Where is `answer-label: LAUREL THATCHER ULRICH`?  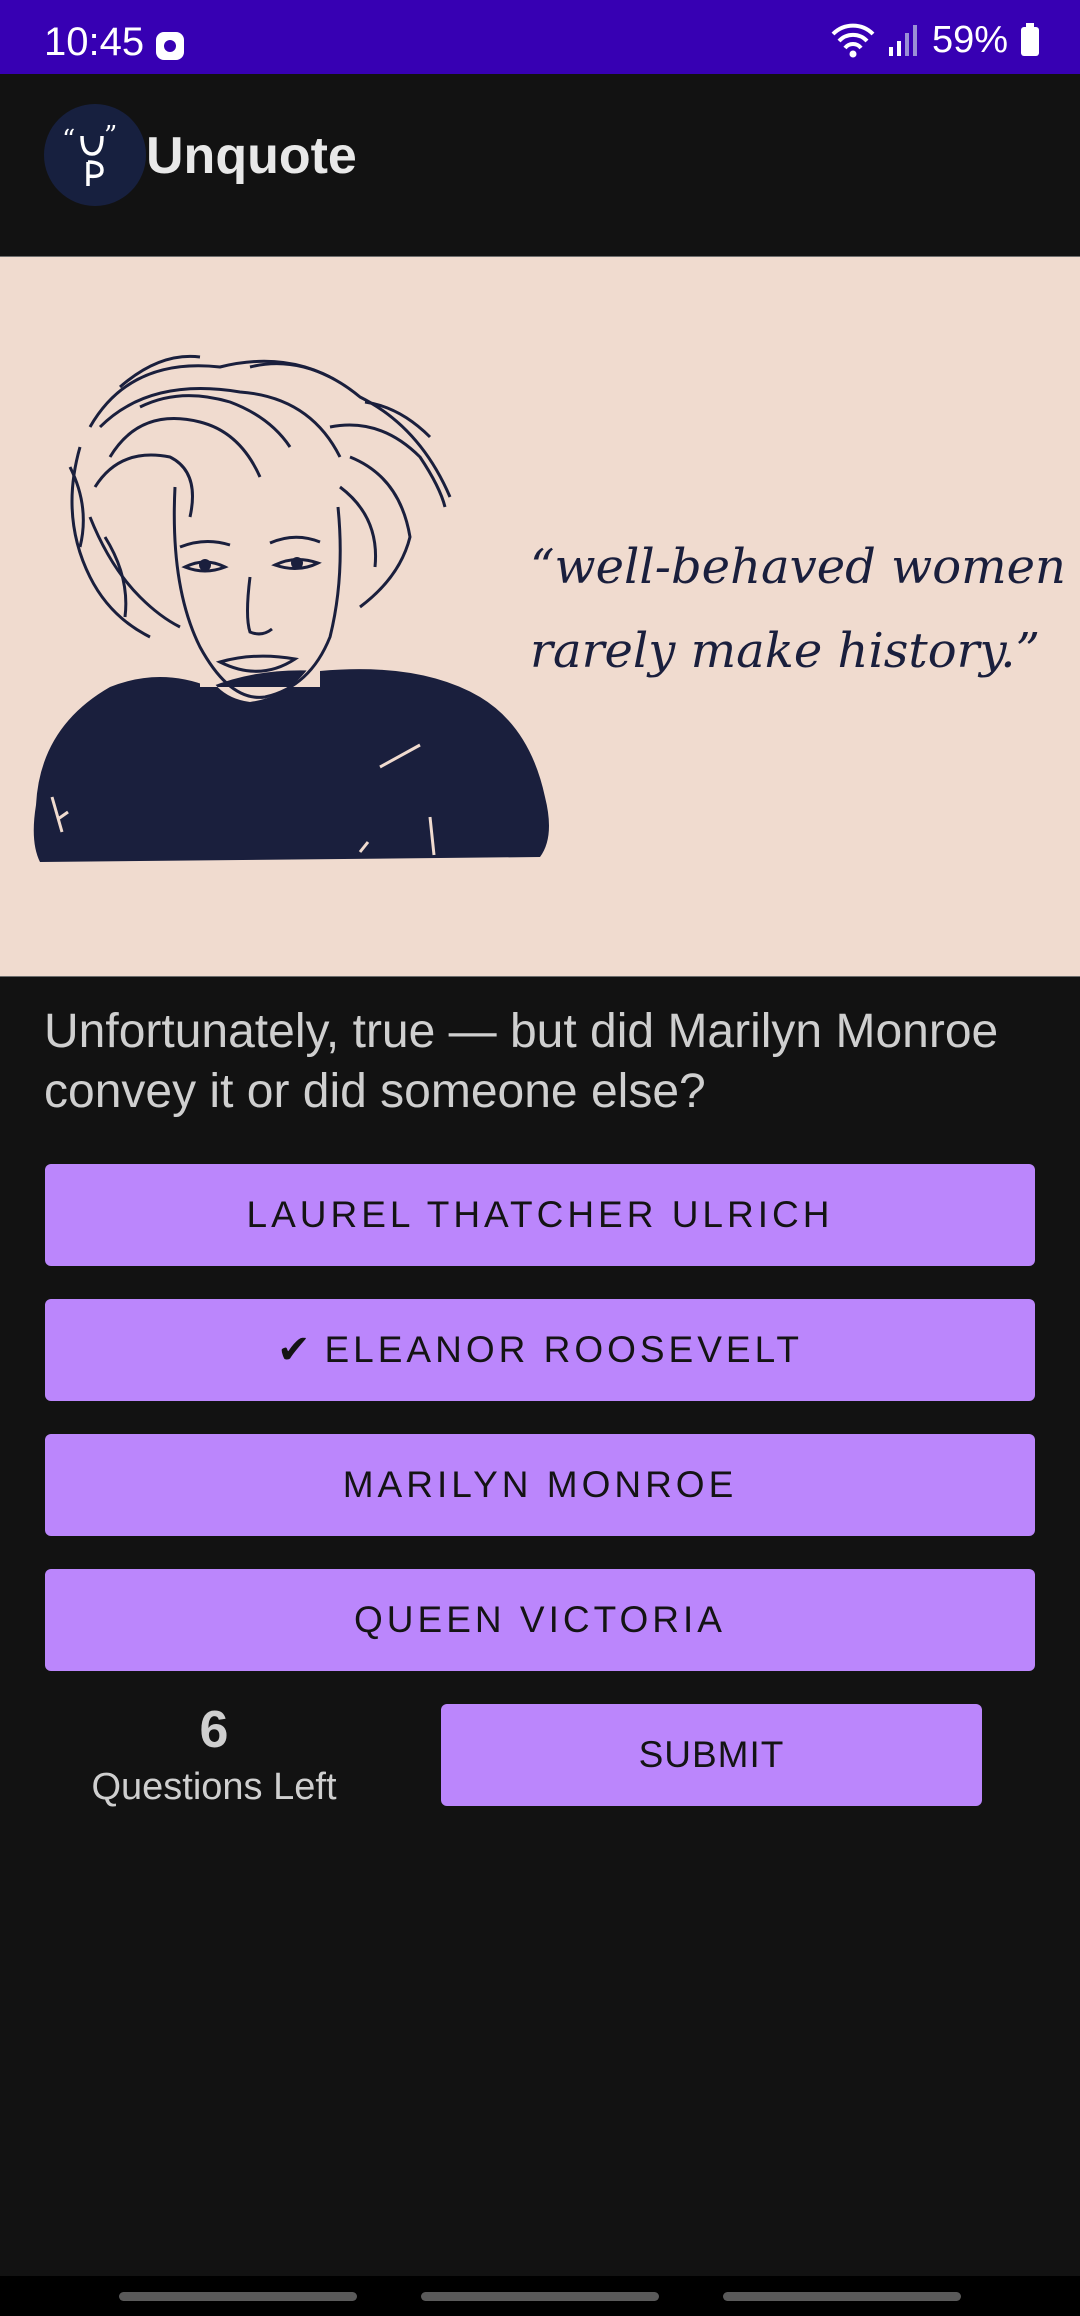
answer-label: LAUREL THATCHER ULRICH is located at coordinates (540, 1214).